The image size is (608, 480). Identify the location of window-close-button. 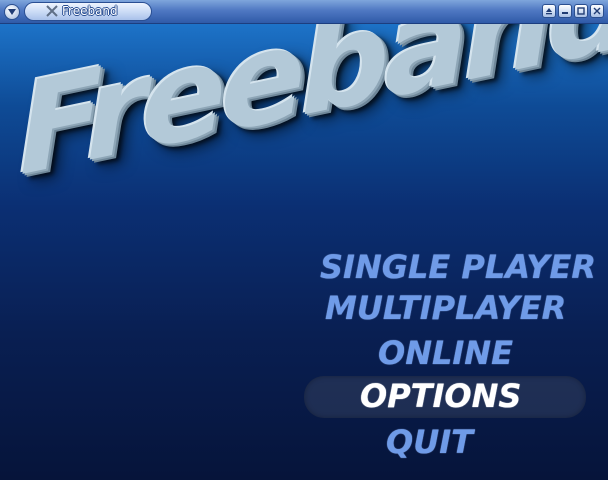
(597, 11).